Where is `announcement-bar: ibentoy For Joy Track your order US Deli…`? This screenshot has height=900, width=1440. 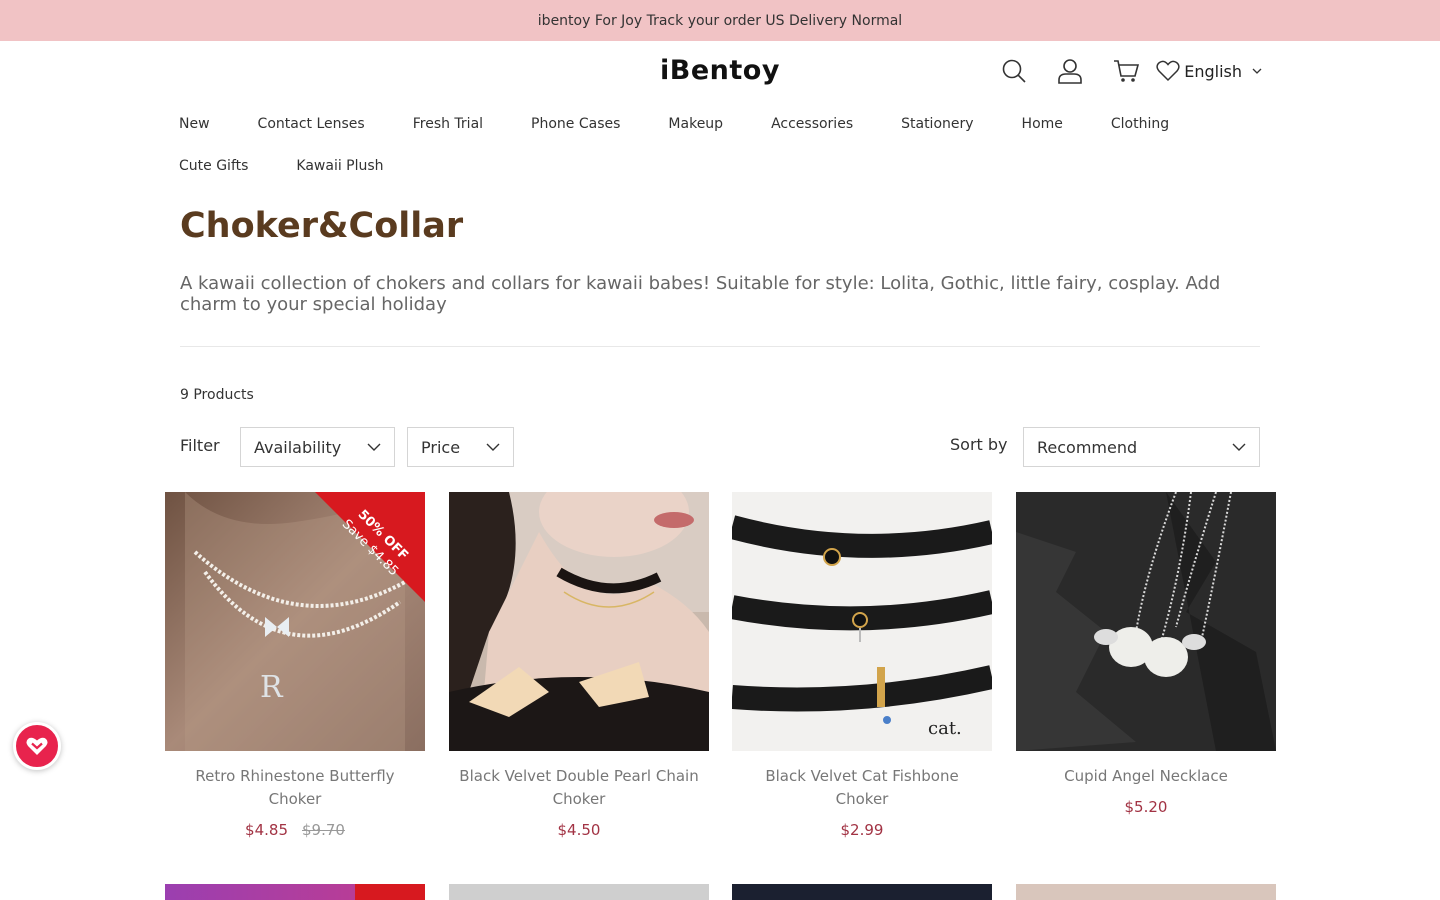 announcement-bar: ibentoy For Joy Track your order US Deli… is located at coordinates (720, 20).